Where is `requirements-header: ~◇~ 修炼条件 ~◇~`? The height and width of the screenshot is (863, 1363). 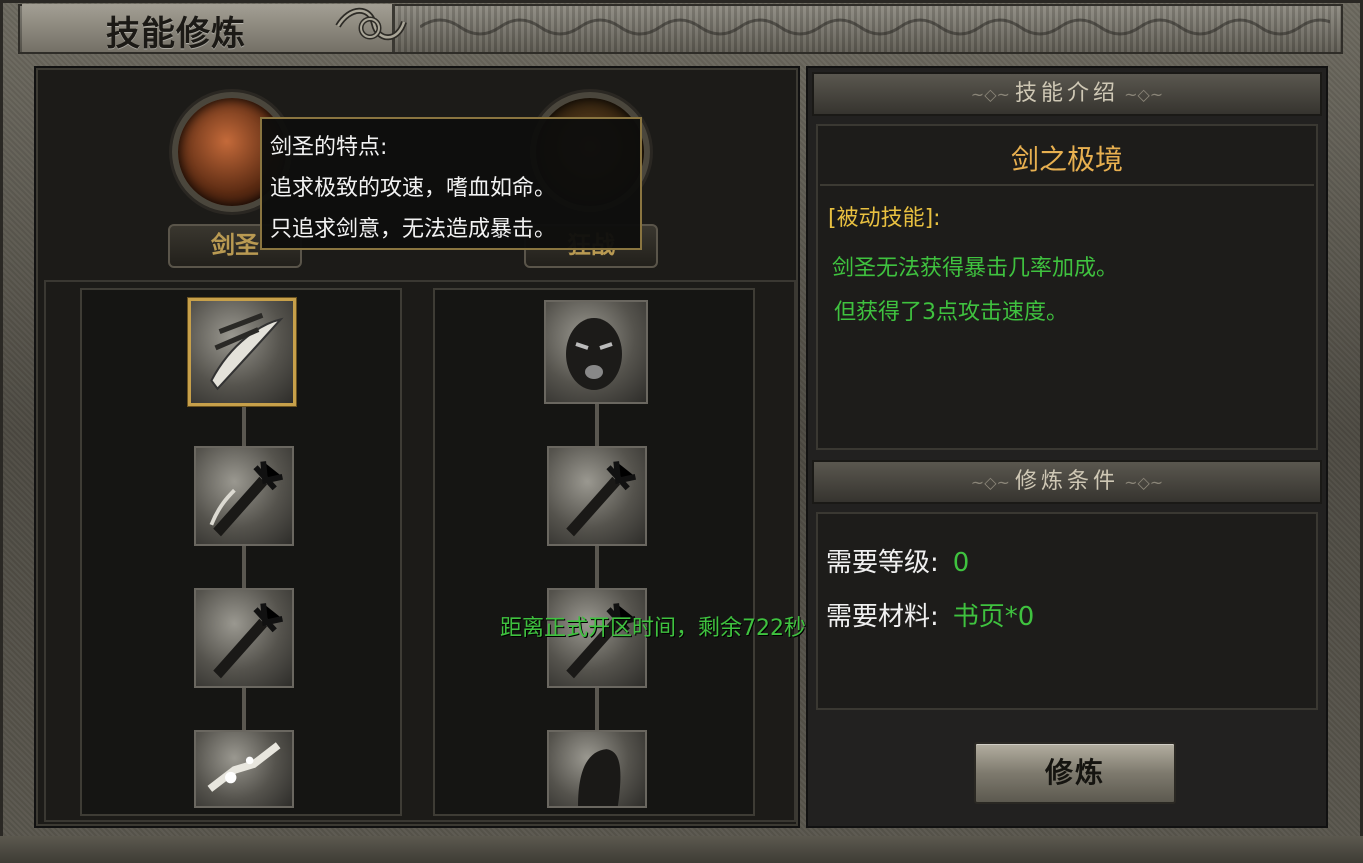
requirements-header: ~◇~ 修炼条件 ~◇~ is located at coordinates (1067, 482).